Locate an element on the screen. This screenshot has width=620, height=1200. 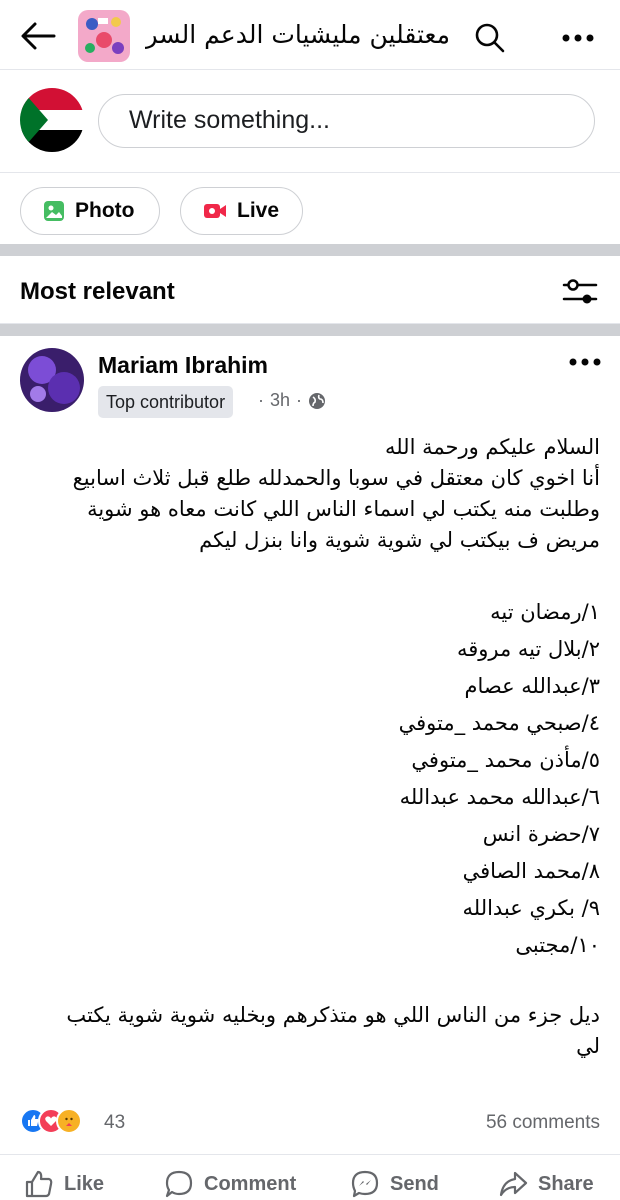
post-line: السلام عليكم ورحمة الله is located at coordinates (492, 447).